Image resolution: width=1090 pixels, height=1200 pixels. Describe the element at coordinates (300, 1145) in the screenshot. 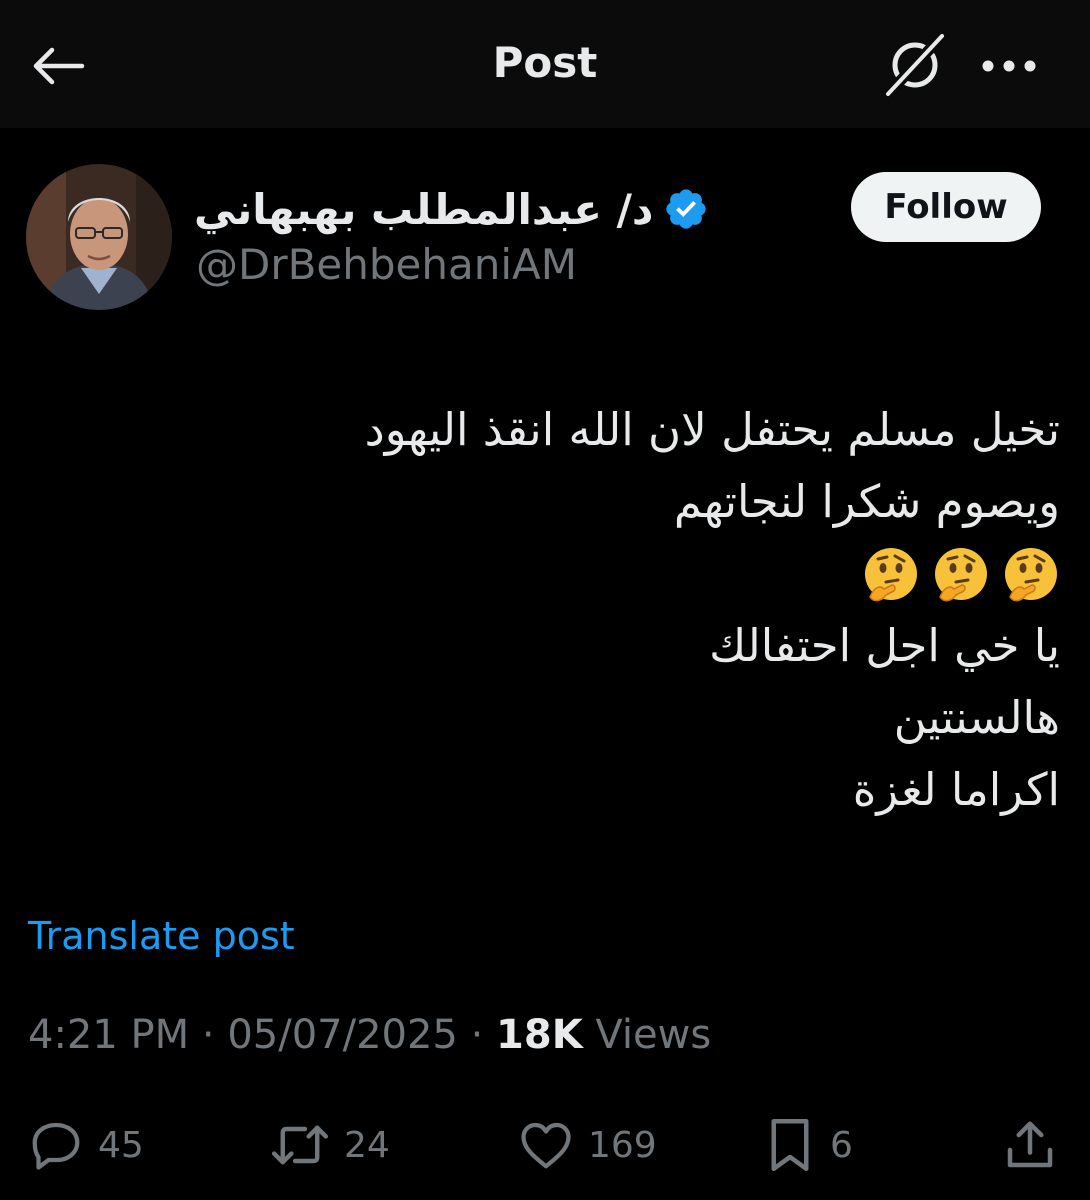

I see `repost-icon` at that location.